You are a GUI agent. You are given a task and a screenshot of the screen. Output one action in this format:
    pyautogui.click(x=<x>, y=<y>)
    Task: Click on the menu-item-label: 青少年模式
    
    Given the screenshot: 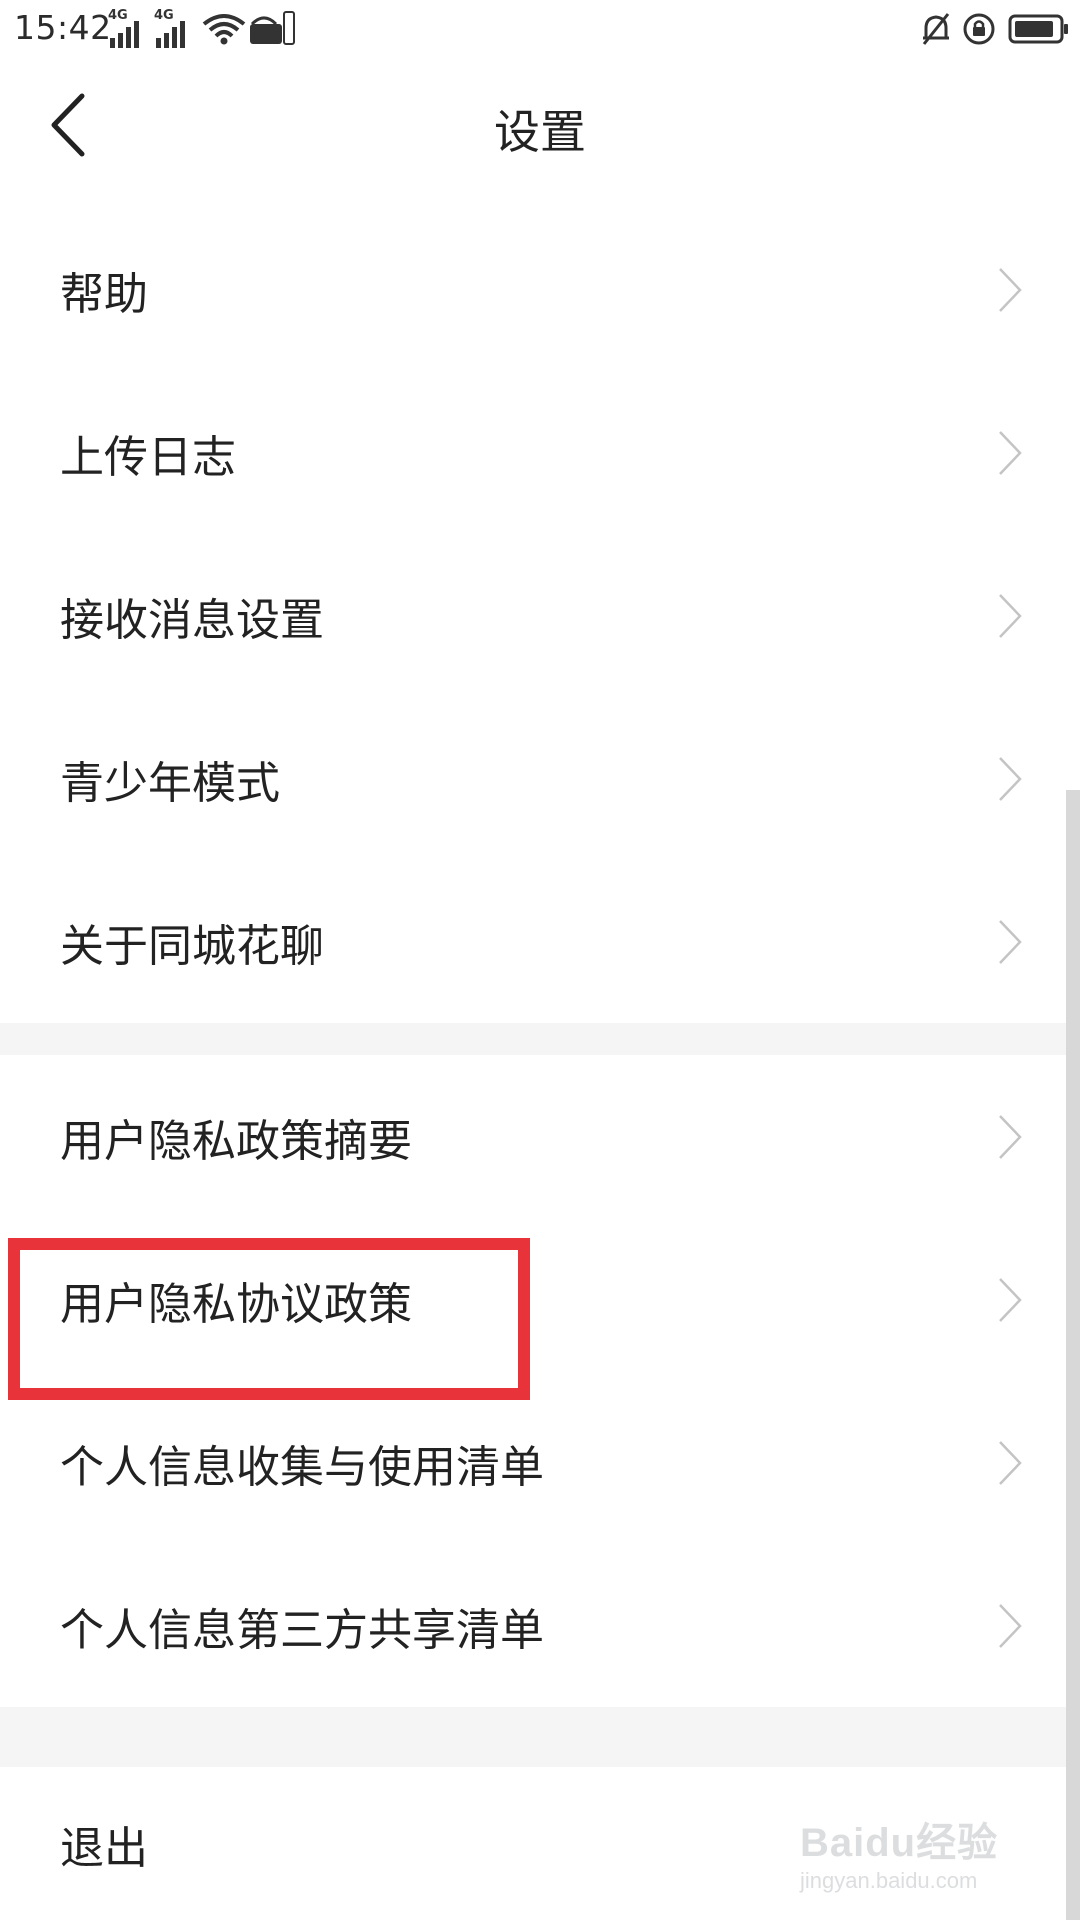 What is the action you would take?
    pyautogui.click(x=170, y=783)
    